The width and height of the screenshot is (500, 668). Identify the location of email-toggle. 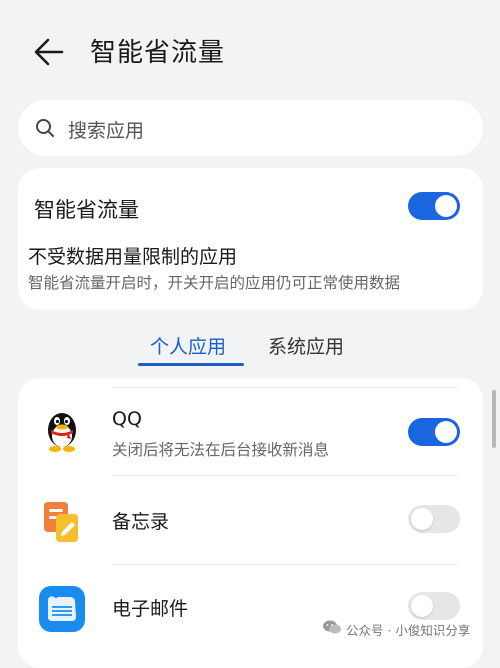
(434, 606).